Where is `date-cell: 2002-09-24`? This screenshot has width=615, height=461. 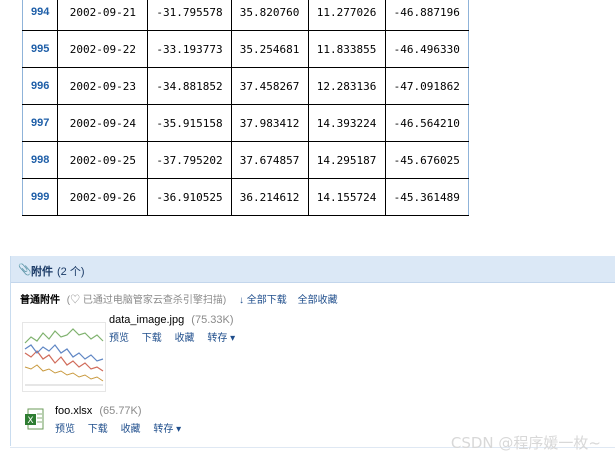 date-cell: 2002-09-24 is located at coordinates (103, 123).